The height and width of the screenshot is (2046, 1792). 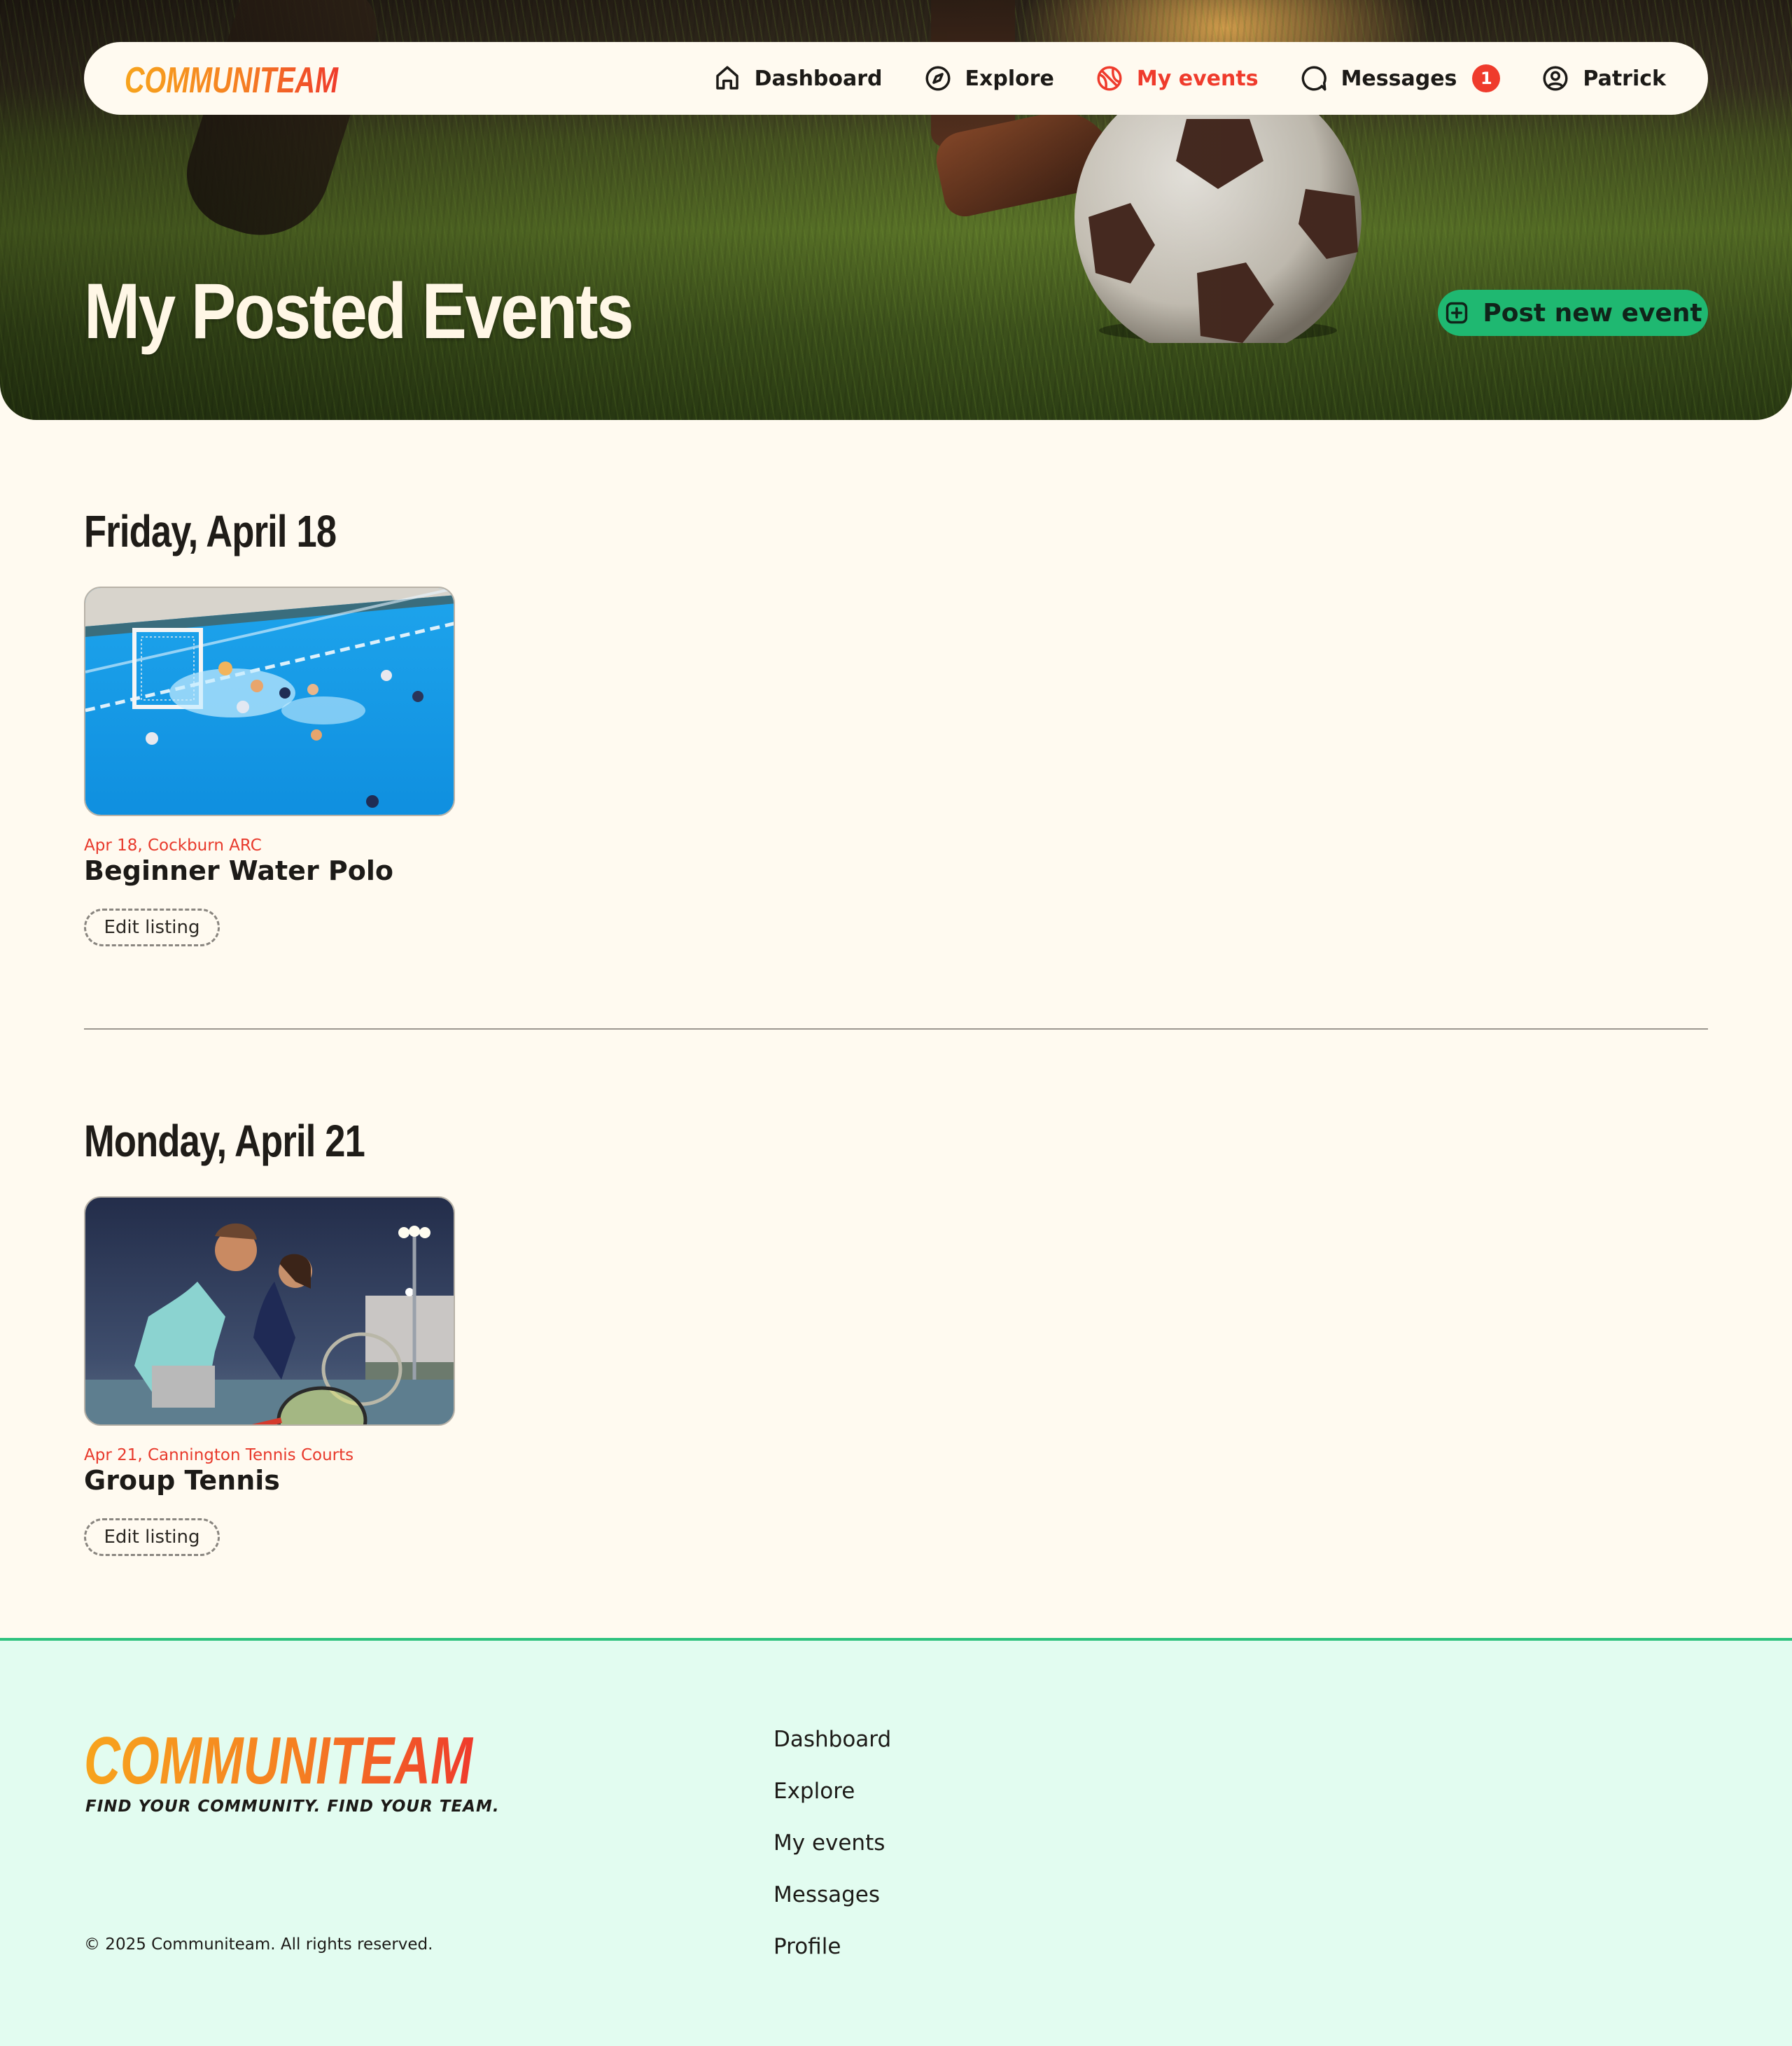 I want to click on tennis-photo, so click(x=269, y=1311).